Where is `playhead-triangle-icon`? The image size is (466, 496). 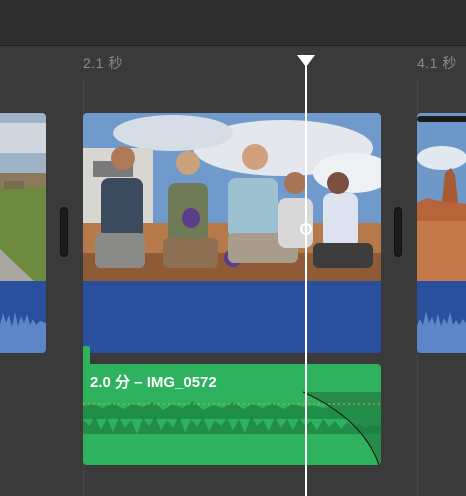
playhead-triangle-icon is located at coordinates (306, 61).